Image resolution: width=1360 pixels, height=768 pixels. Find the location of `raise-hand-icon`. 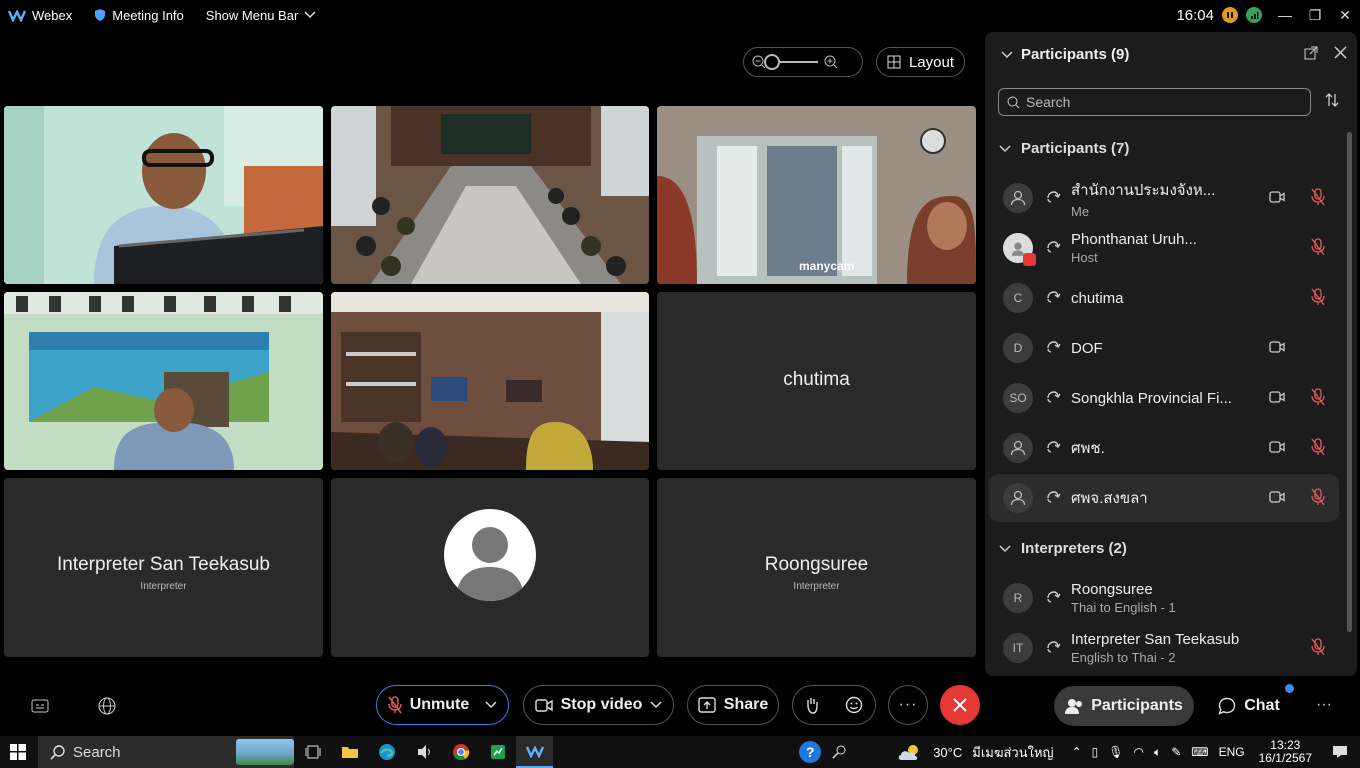

raise-hand-icon is located at coordinates (812, 705).